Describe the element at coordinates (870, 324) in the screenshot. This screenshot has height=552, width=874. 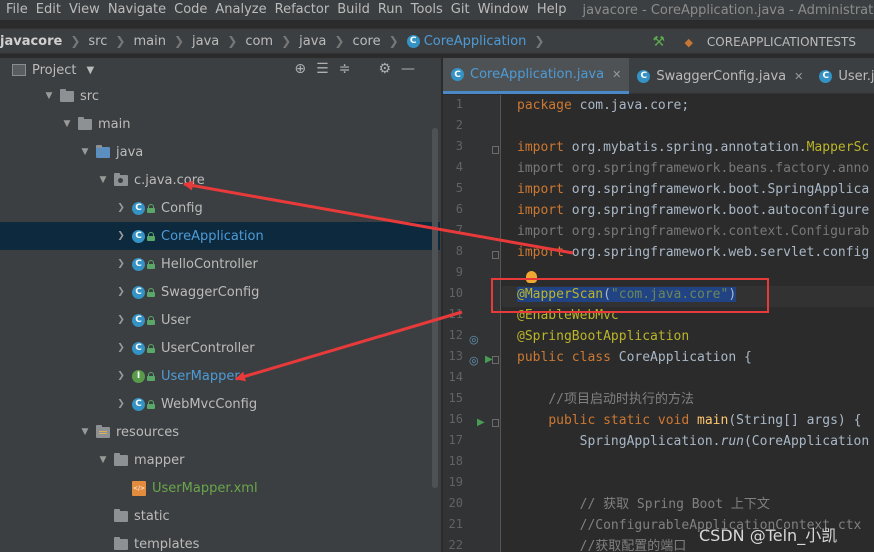
I see `editor-scrollbar` at that location.